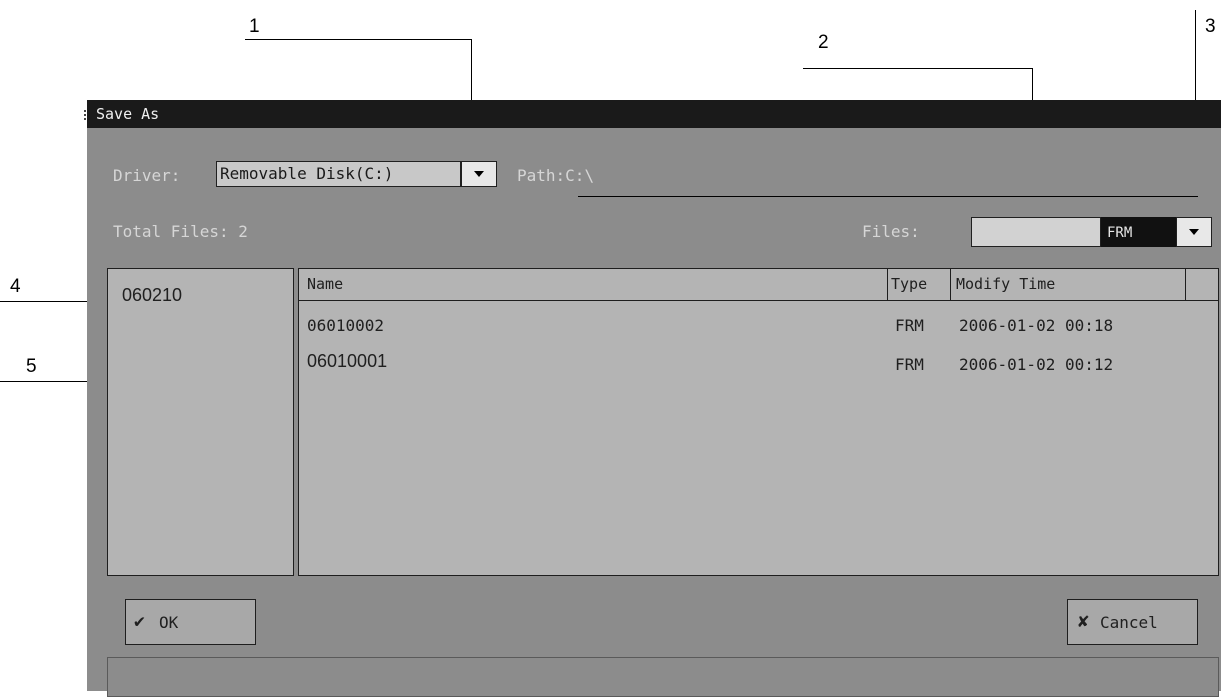  I want to click on status-bar, so click(663, 677).